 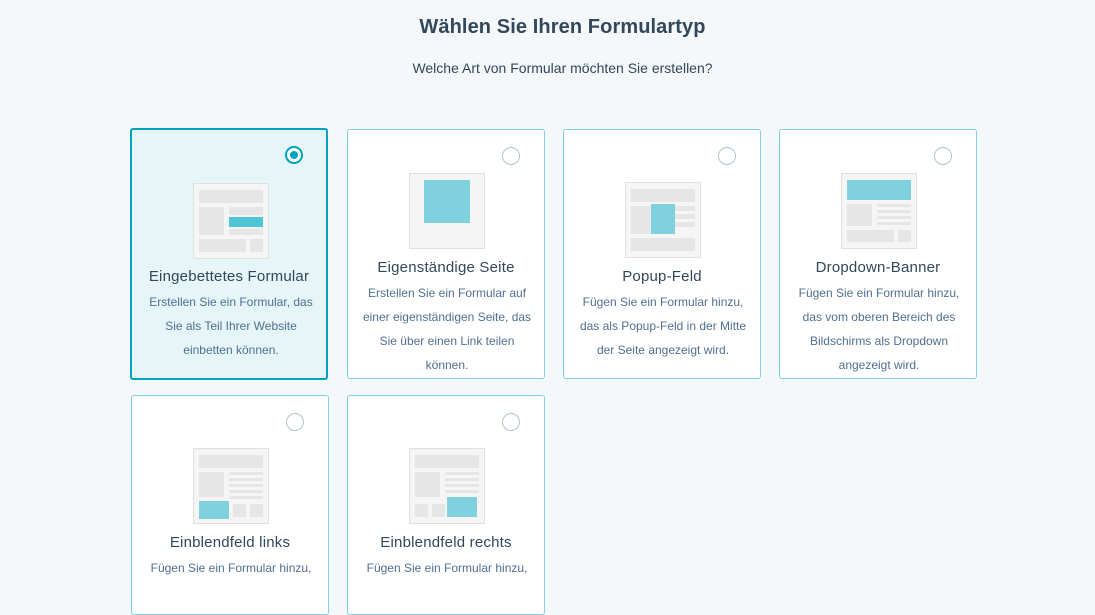 I want to click on dropdown-banner-illustration, so click(x=879, y=211).